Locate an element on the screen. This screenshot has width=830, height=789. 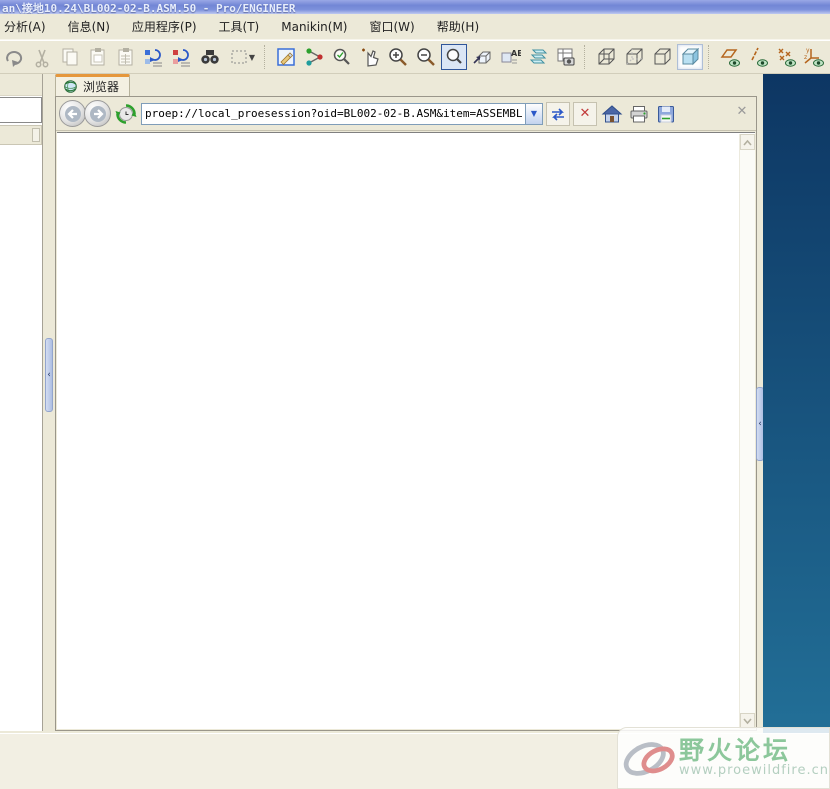
menu-tools: 工具(T) is located at coordinates (239, 26).